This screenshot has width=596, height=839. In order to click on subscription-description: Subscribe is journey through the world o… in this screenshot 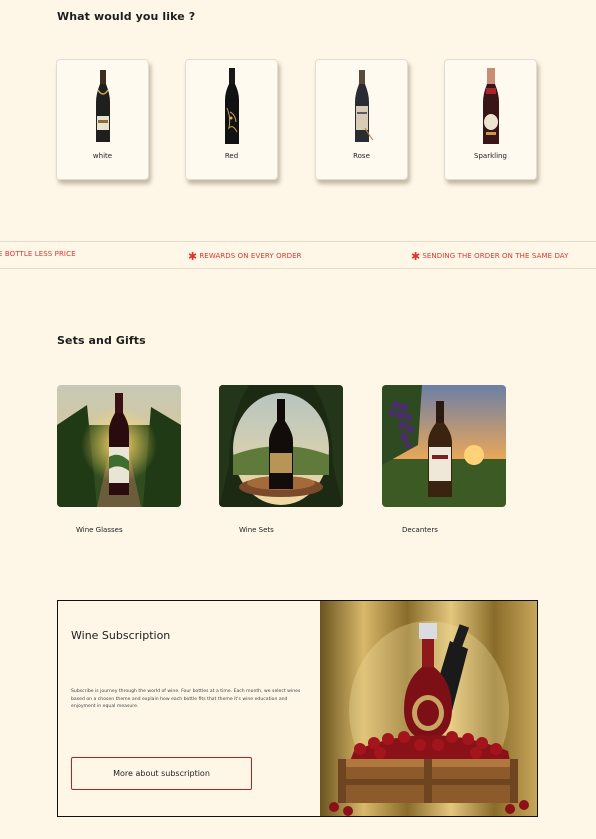, I will do `click(186, 699)`.